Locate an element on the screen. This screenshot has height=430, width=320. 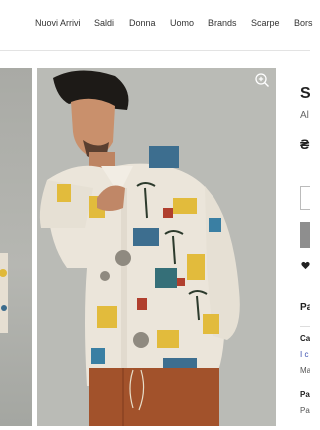
attribute-value-link: I c is located at coordinates (304, 354).